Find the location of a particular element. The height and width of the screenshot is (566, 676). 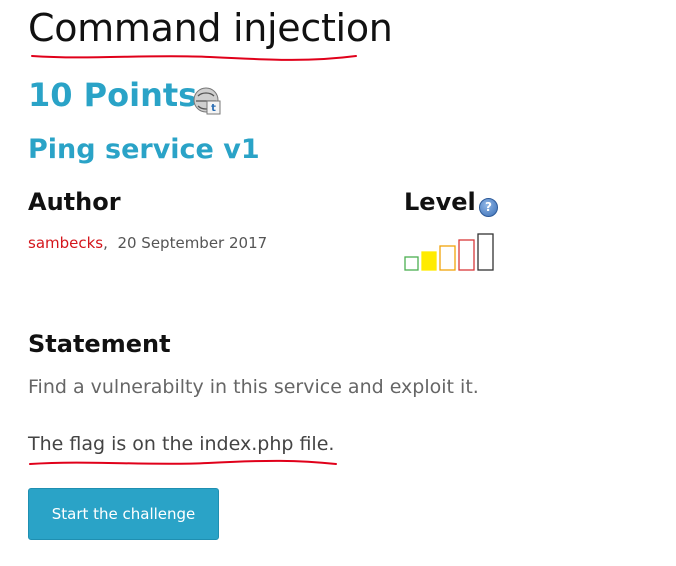

start-challenge-button: Start the challenge is located at coordinates (123, 514).